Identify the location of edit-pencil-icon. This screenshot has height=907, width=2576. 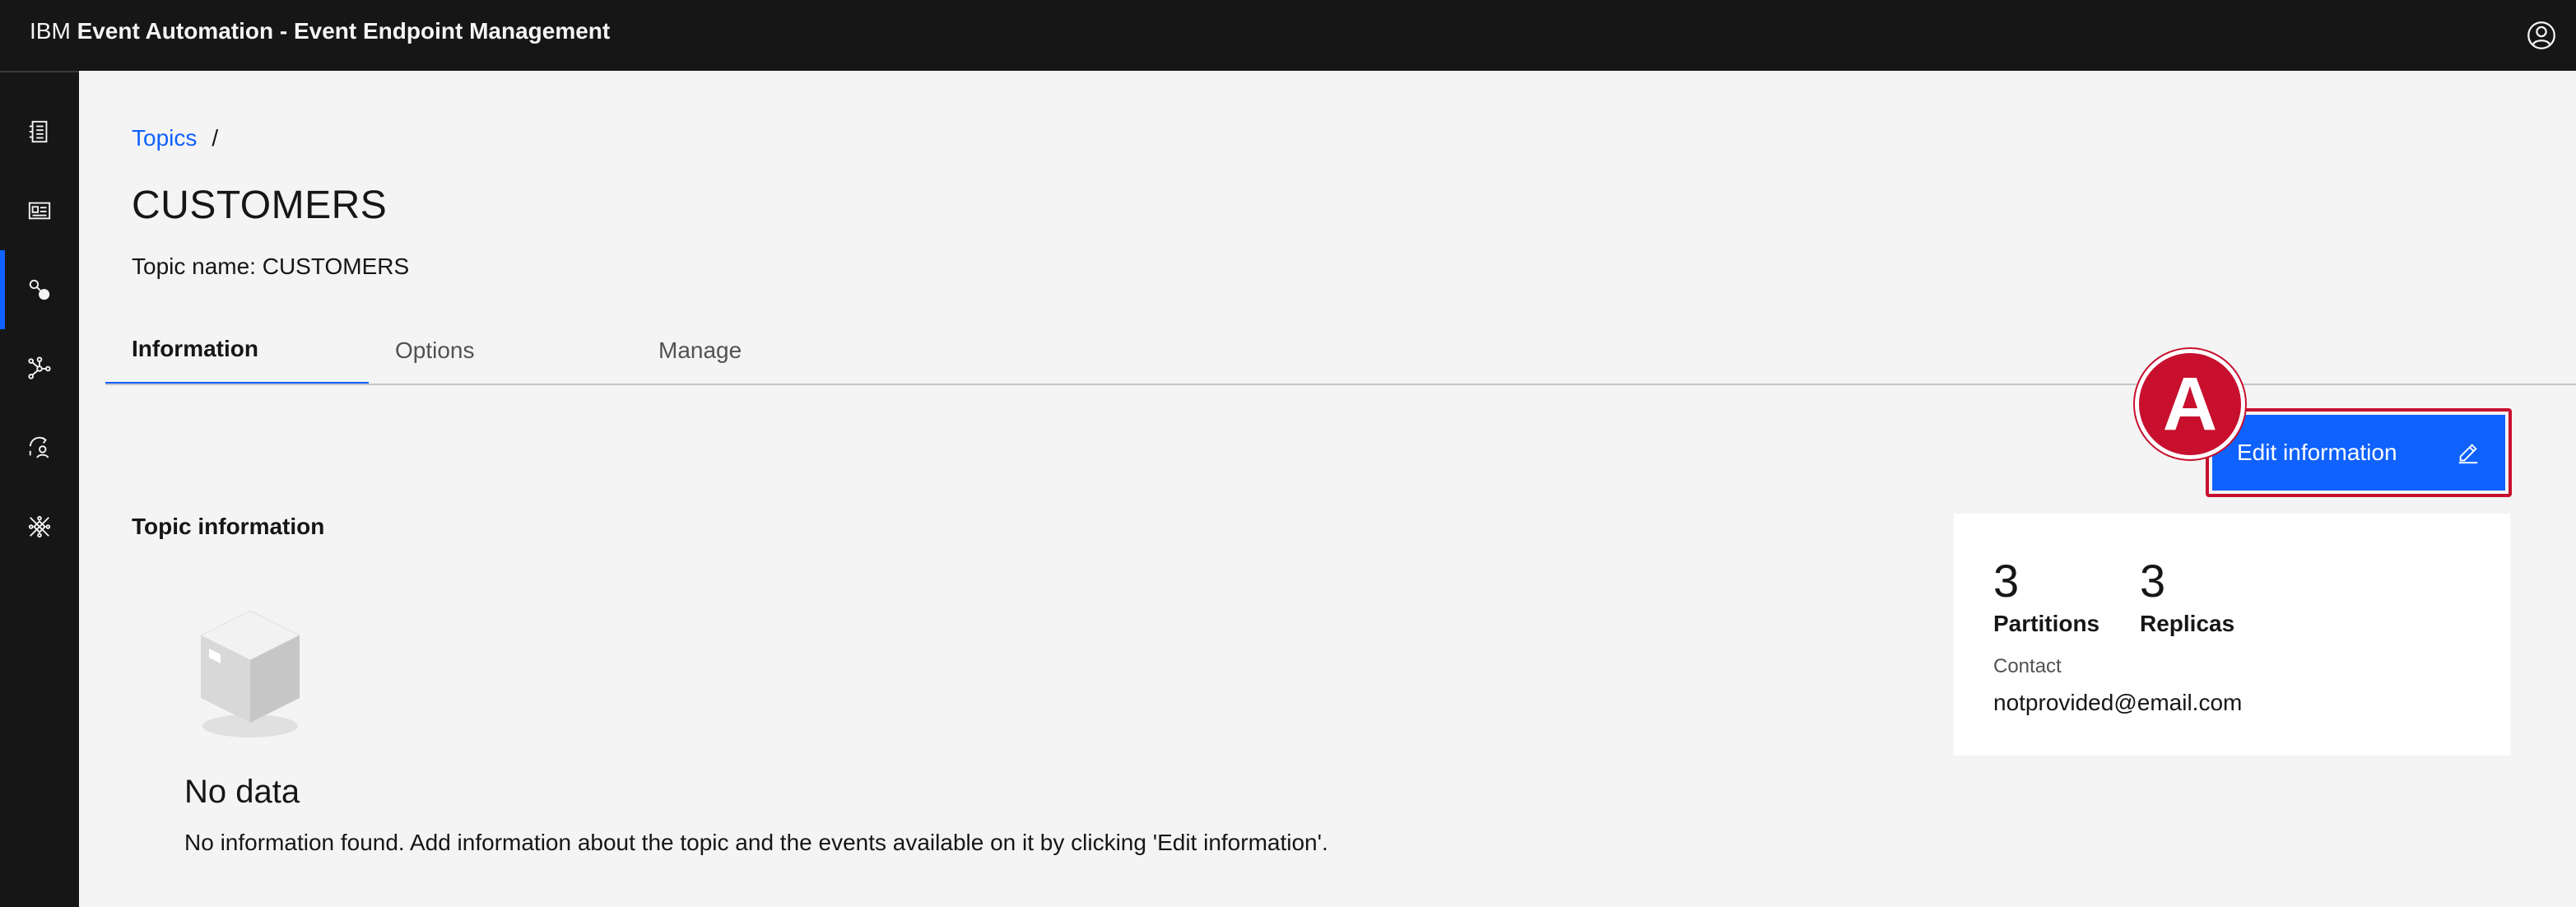
(2468, 454).